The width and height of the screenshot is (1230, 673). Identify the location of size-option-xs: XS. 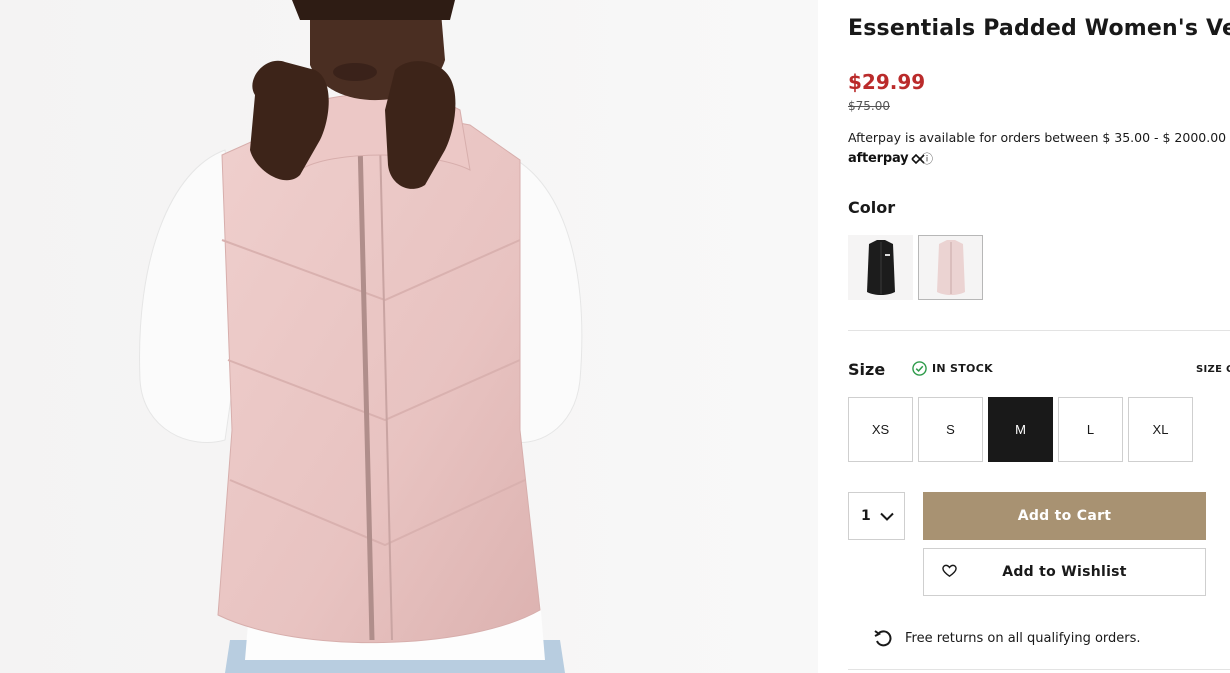
(880, 429).